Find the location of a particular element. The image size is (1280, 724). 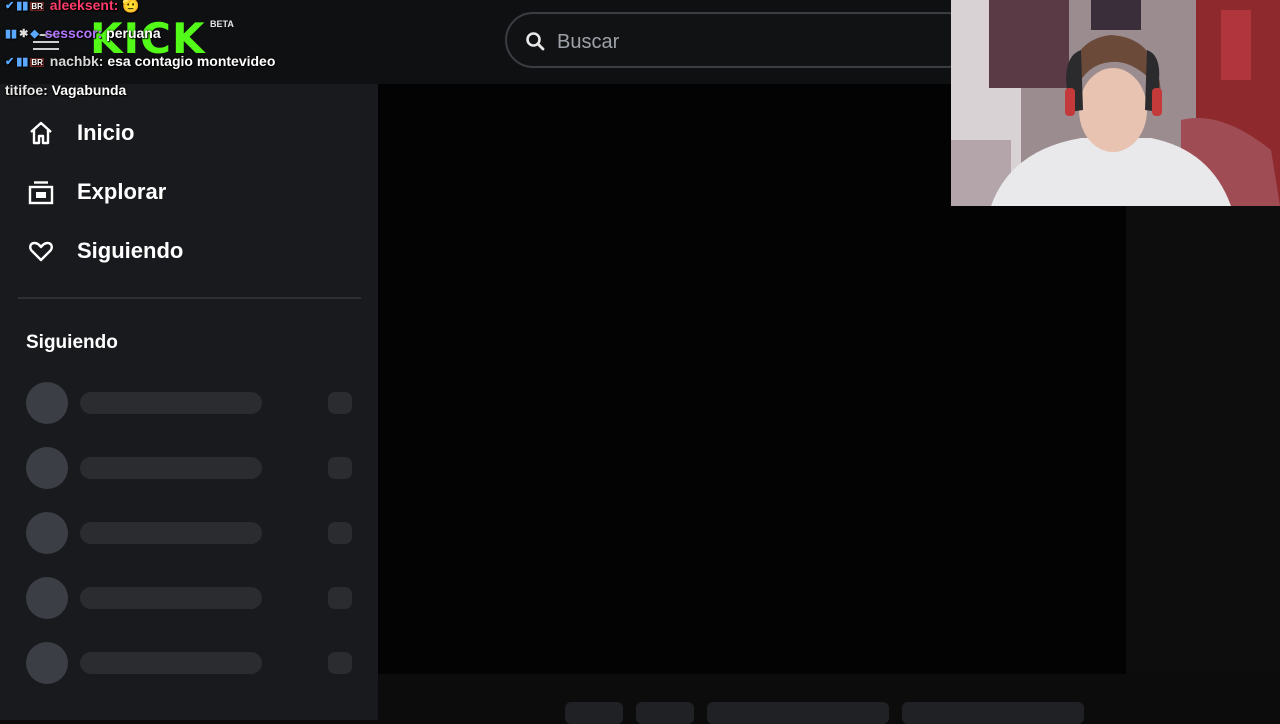

chat-text: Vagabunda is located at coordinates (89, 90).